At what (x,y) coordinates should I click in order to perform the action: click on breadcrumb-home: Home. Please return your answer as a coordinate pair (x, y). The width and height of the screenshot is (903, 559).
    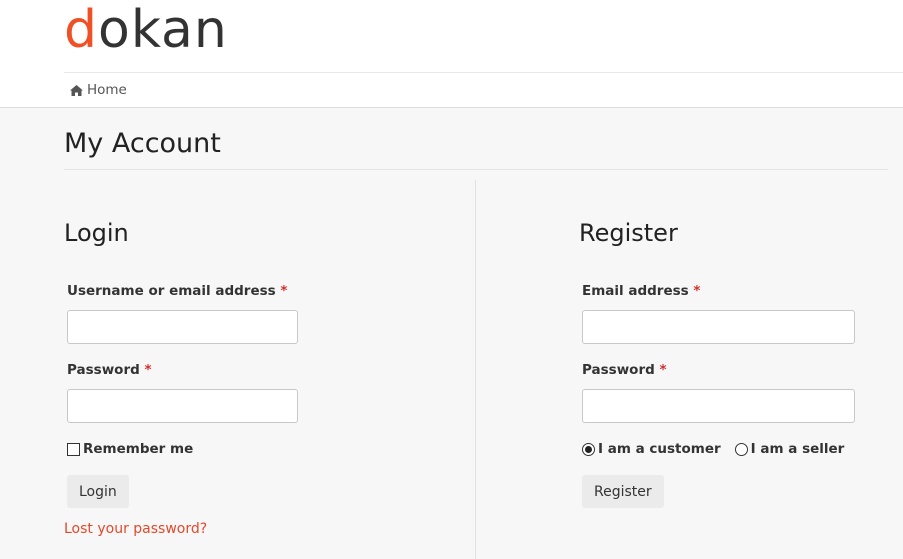
    Looking at the image, I should click on (98, 90).